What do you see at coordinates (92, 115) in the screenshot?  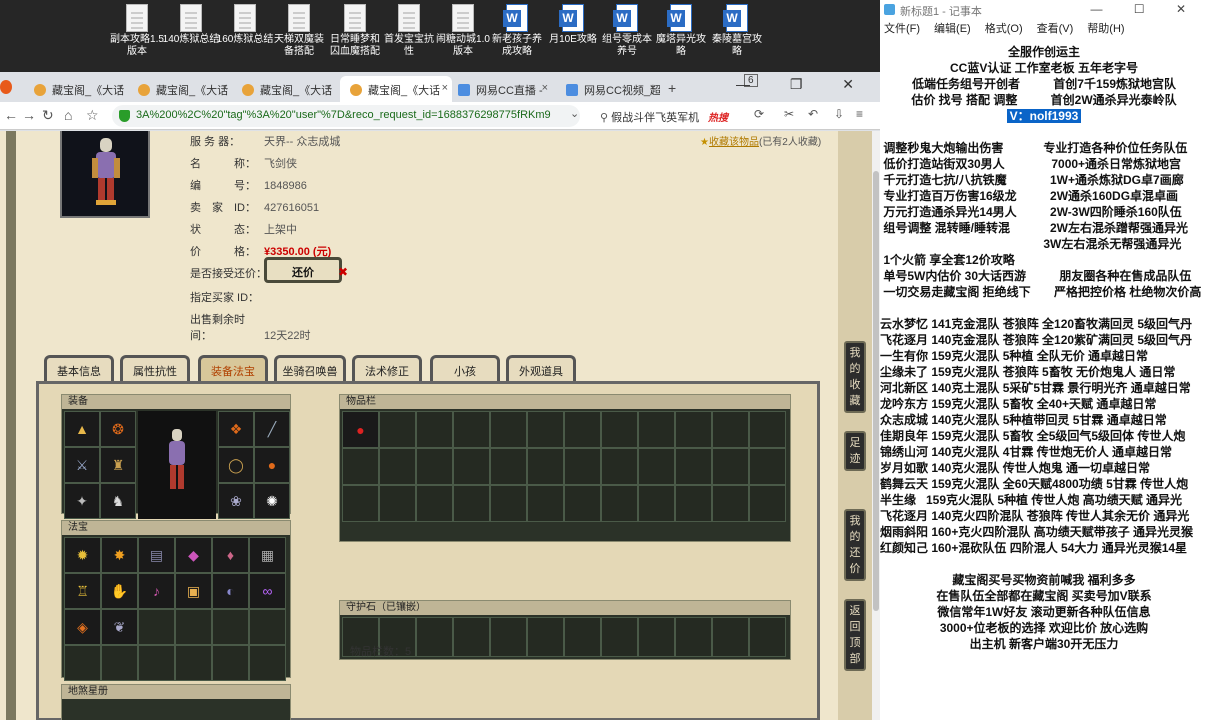 I see `bookmark-icon: ☆` at bounding box center [92, 115].